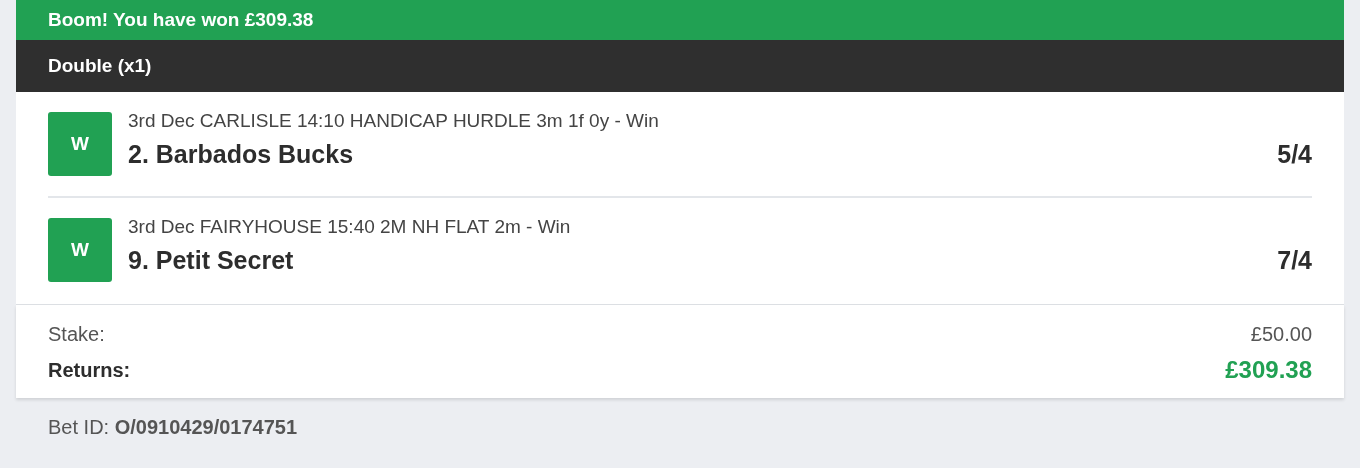 The width and height of the screenshot is (1360, 468). I want to click on odds-text: 5/4, so click(1294, 154).